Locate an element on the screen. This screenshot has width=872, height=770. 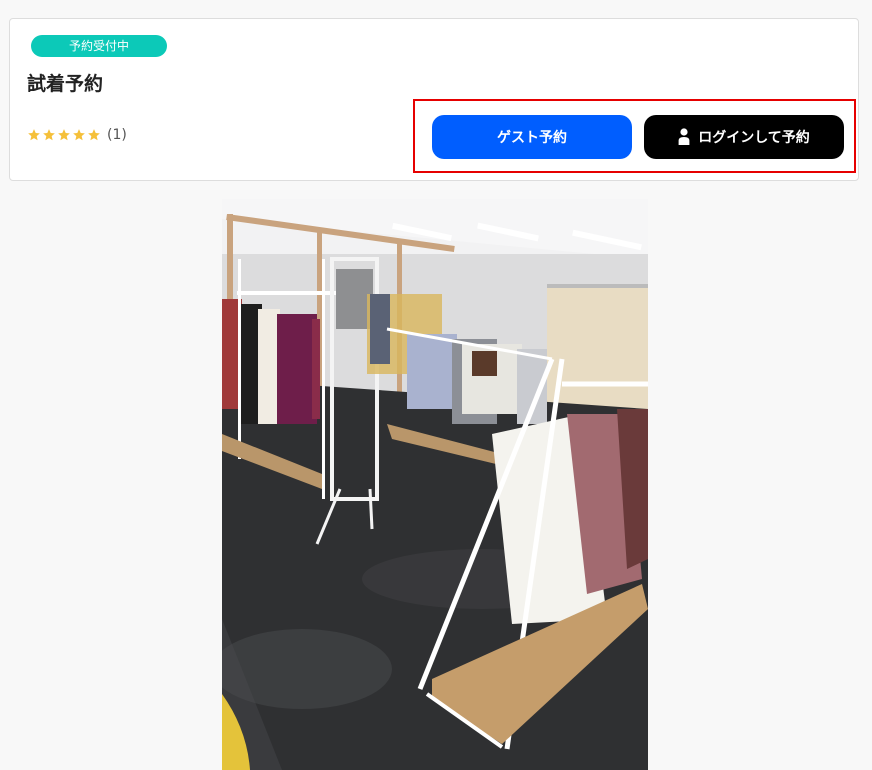
login-reserve-label: ログインして予約 is located at coordinates (754, 138).